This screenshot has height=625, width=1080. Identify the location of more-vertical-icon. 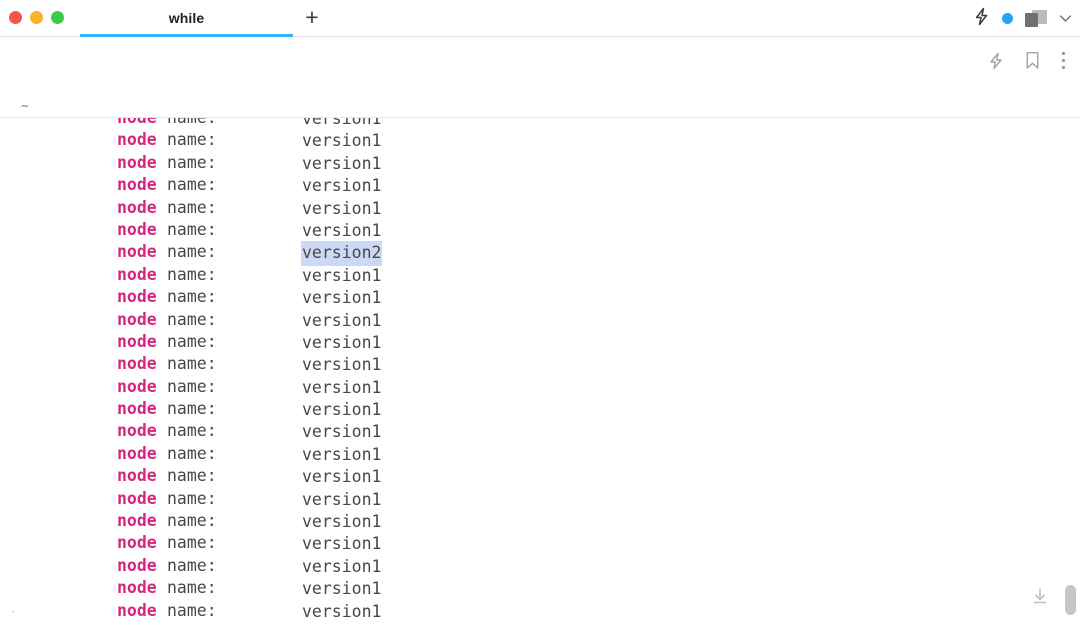
(1063, 63).